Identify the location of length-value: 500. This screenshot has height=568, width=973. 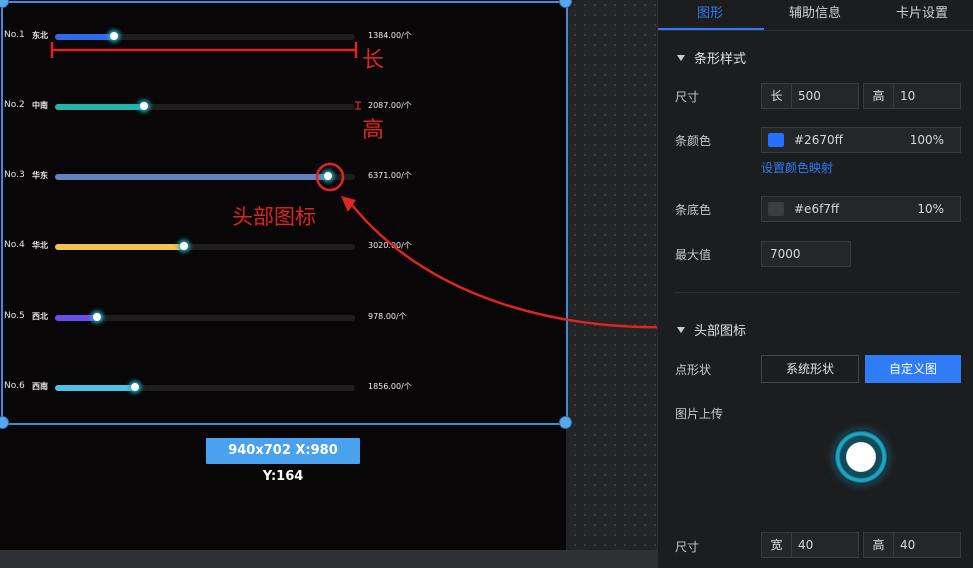
(809, 96).